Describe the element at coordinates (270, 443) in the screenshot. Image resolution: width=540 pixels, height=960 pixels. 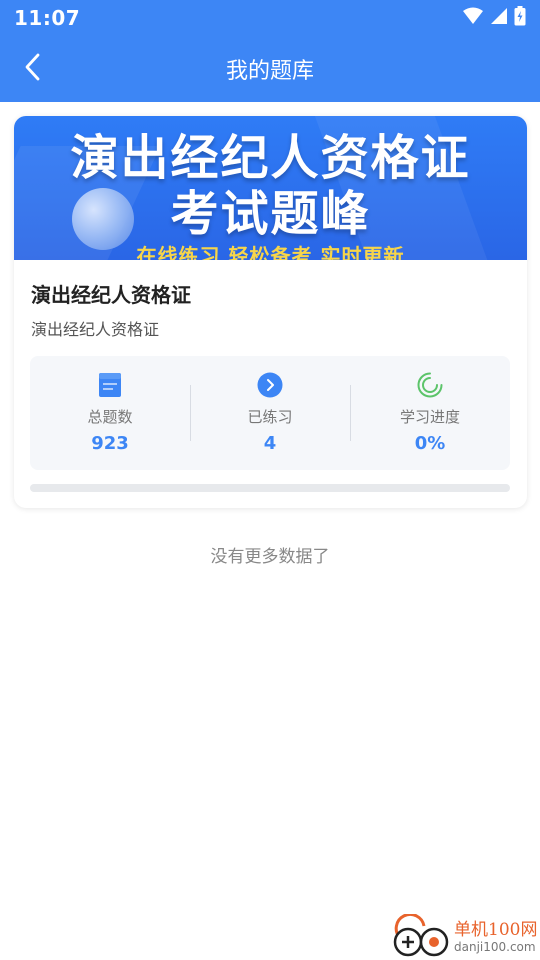
I see `stat-value: 4` at that location.